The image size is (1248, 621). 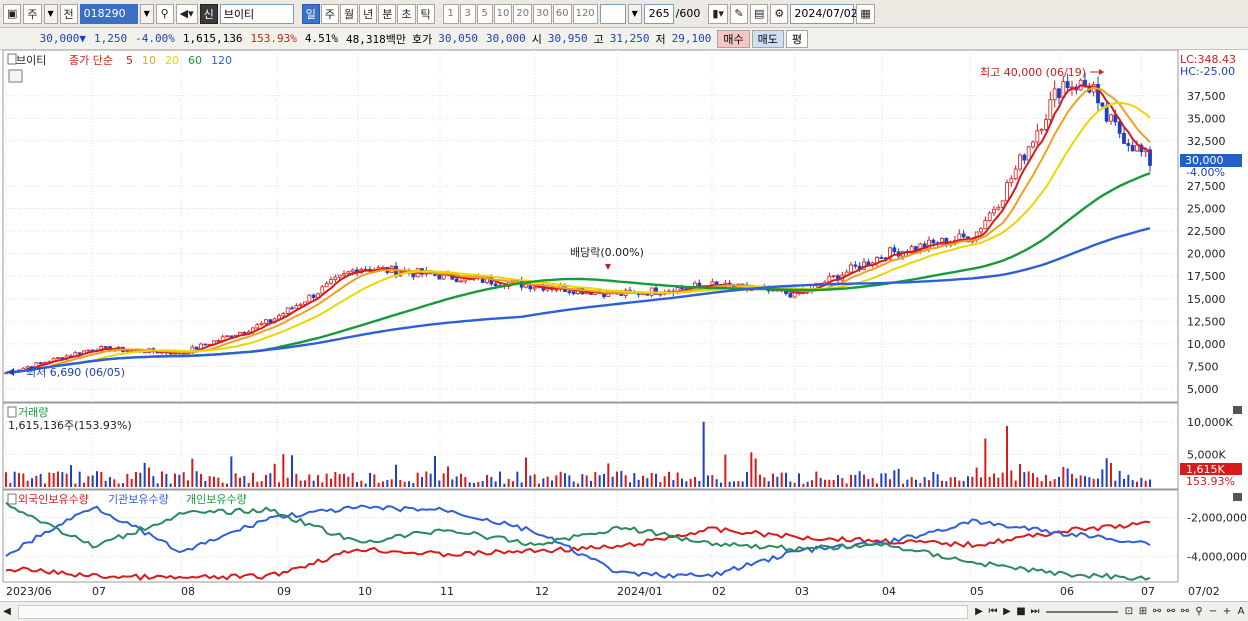 What do you see at coordinates (425, 13) in the screenshot?
I see `period-tab-6: 틱` at bounding box center [425, 13].